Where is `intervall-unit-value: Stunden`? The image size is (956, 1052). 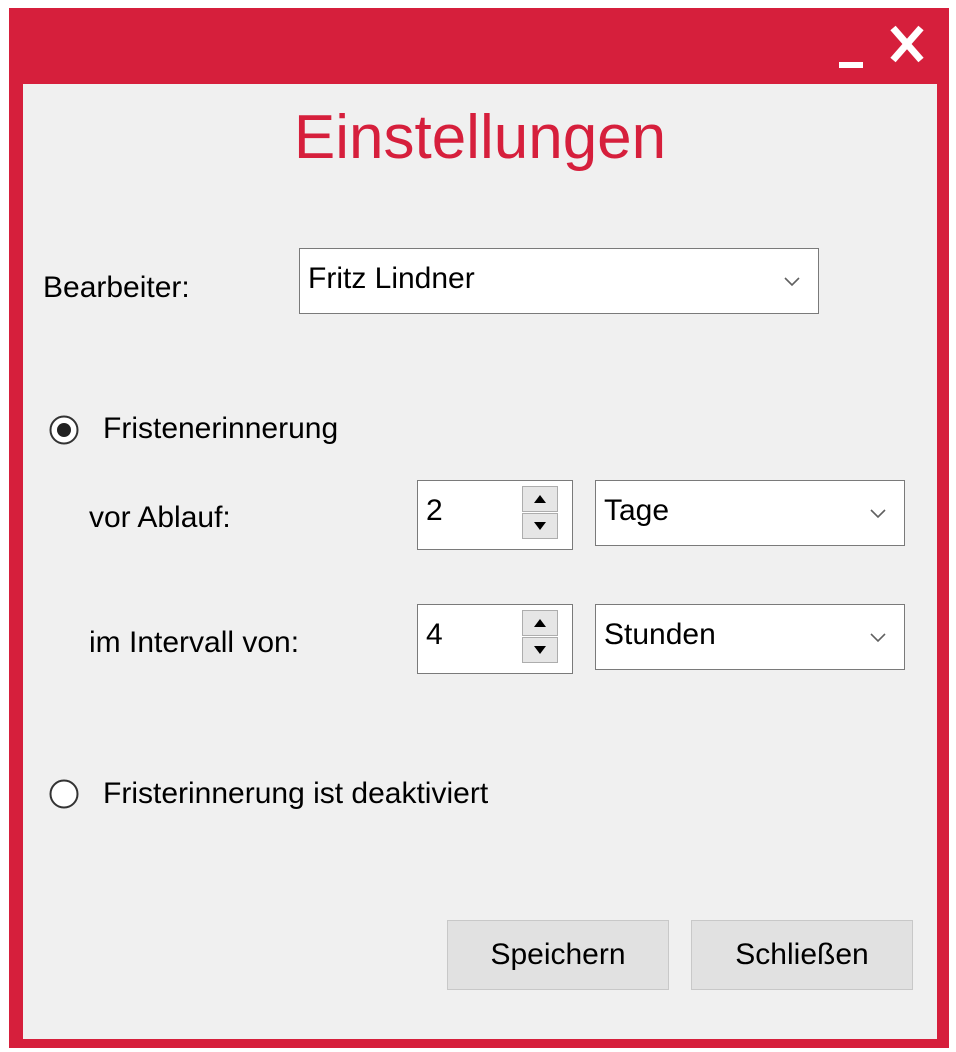
intervall-unit-value: Stunden is located at coordinates (660, 634).